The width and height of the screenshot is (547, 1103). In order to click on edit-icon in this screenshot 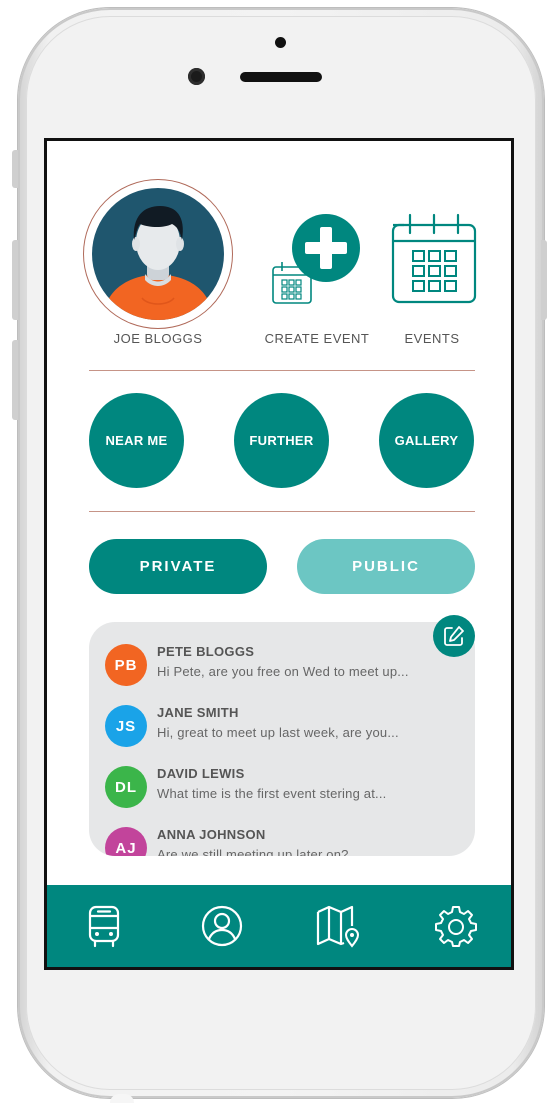, I will do `click(454, 636)`.